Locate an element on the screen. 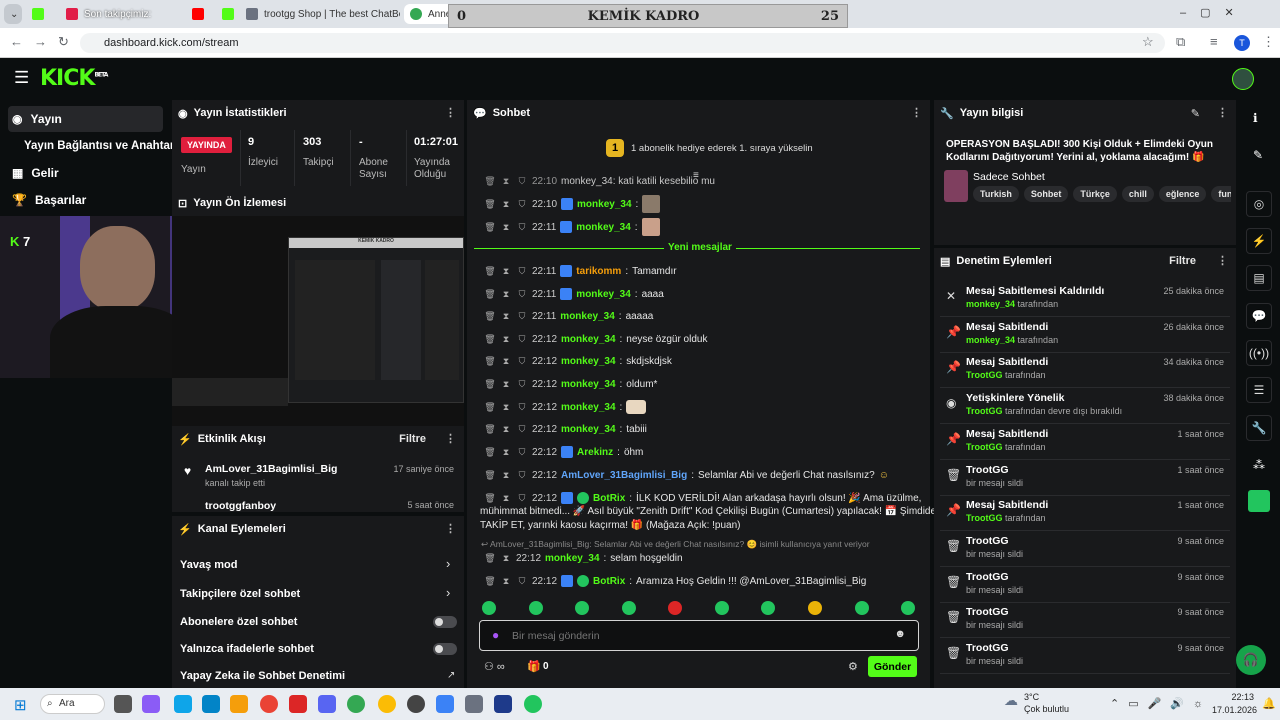 The width and height of the screenshot is (1280, 720). steam-icon is located at coordinates (503, 704).